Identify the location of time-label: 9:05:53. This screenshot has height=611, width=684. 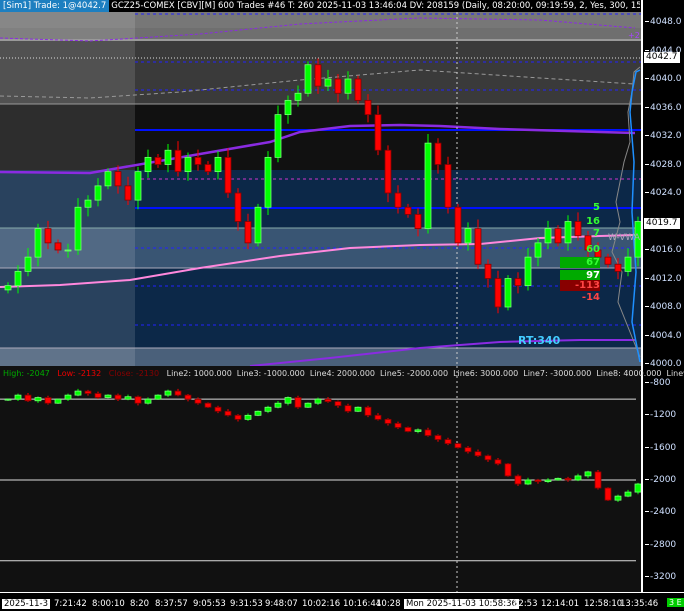
(209, 604).